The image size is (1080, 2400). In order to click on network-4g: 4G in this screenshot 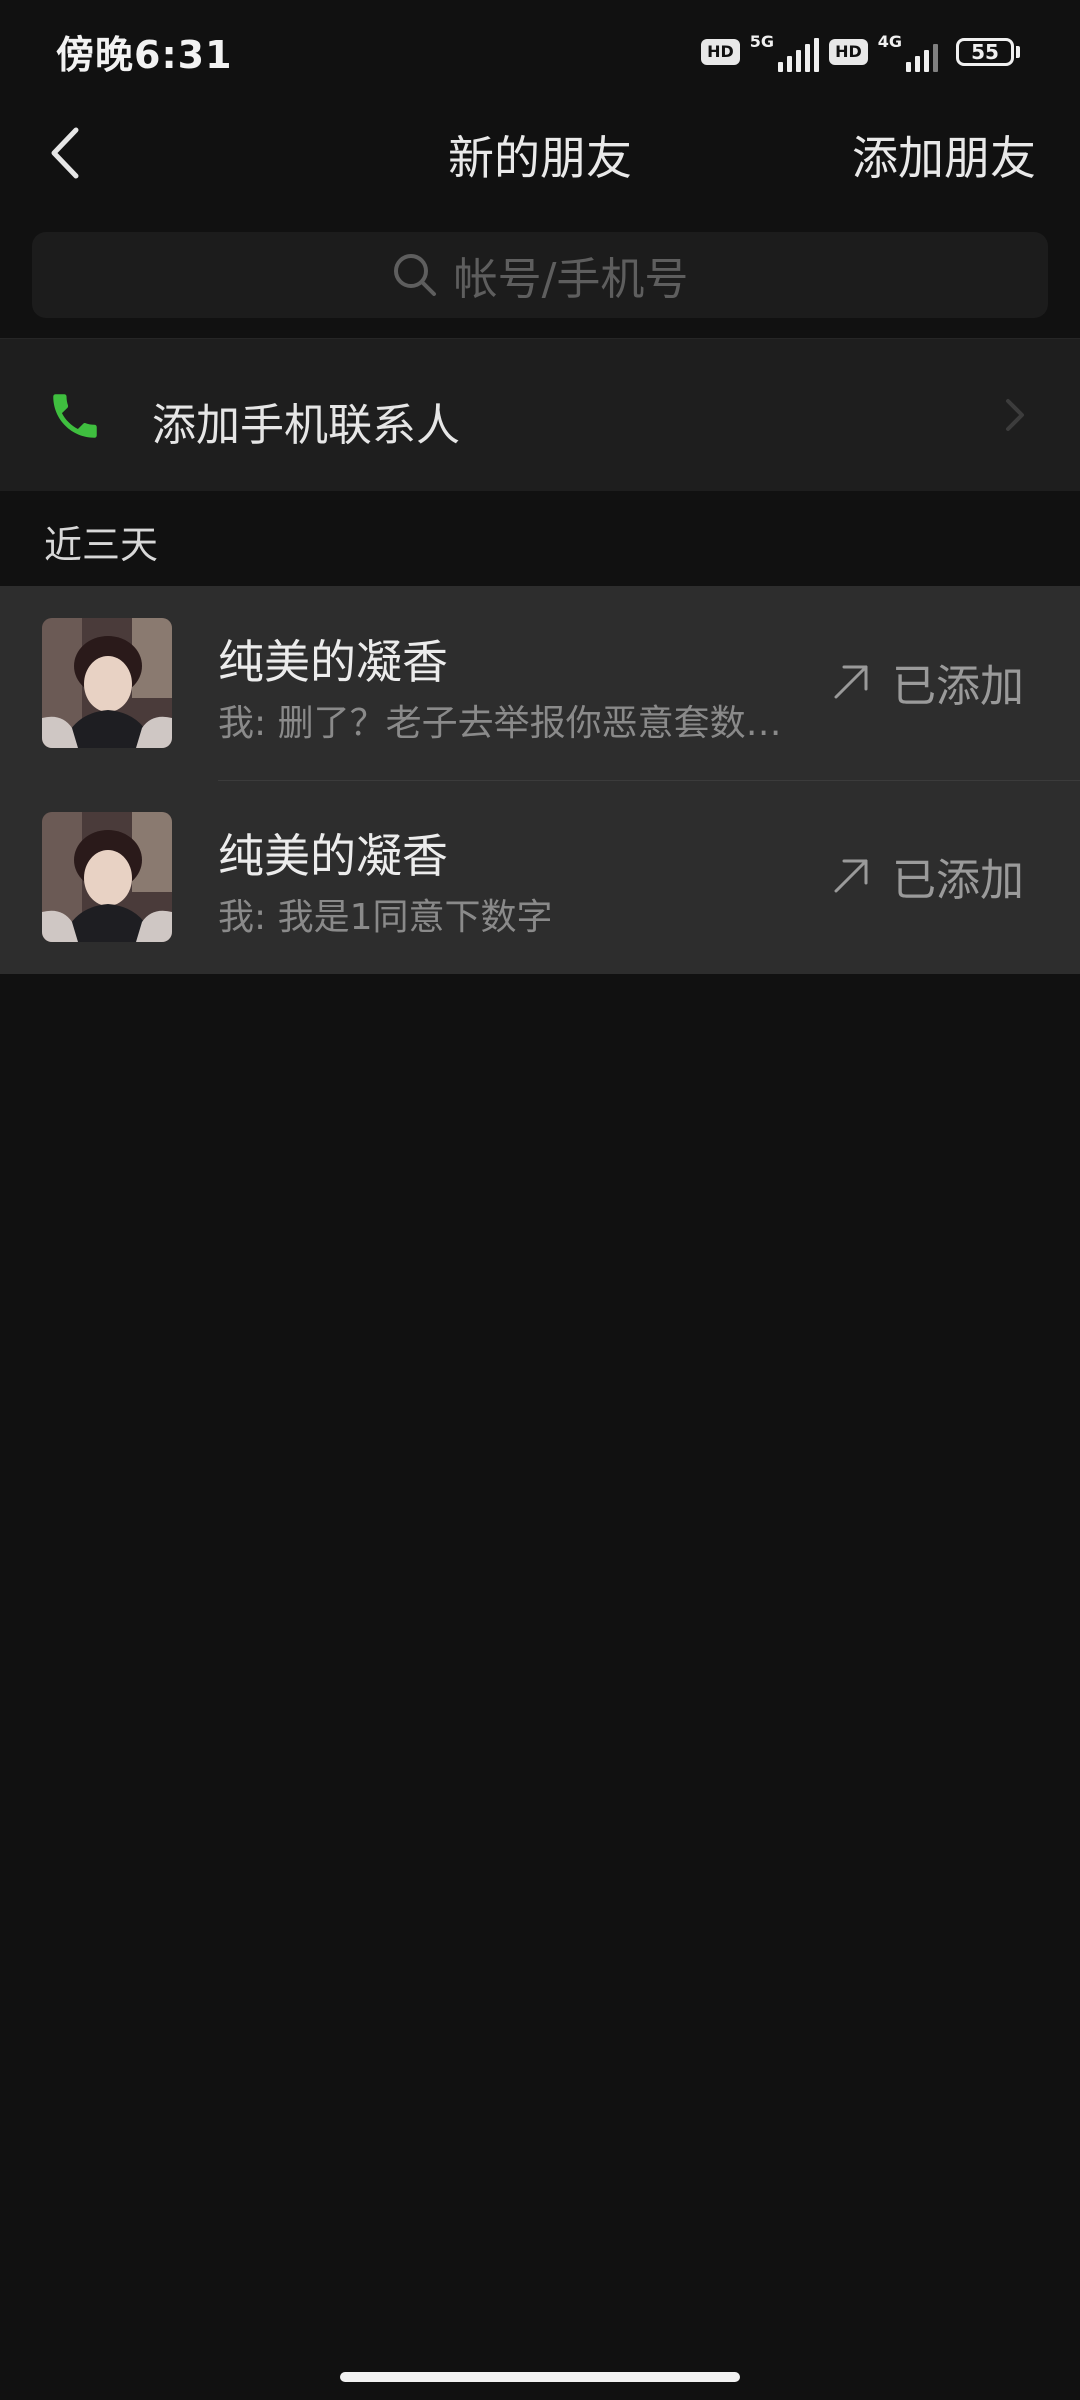, I will do `click(908, 52)`.